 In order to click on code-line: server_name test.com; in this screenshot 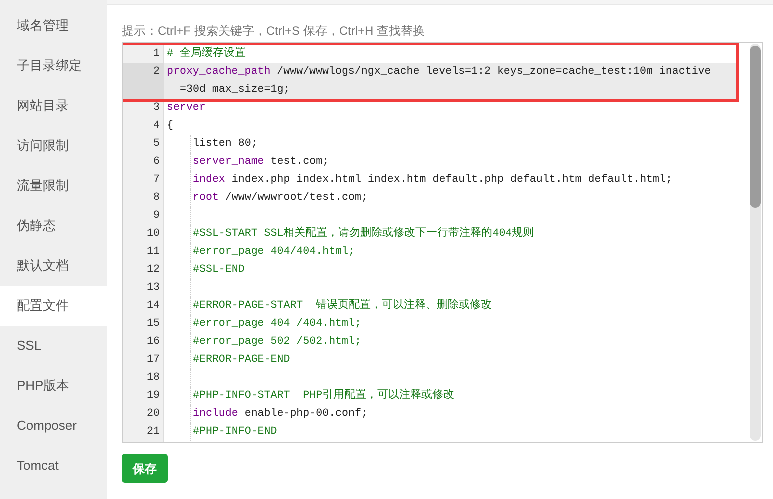, I will do `click(261, 162)`.